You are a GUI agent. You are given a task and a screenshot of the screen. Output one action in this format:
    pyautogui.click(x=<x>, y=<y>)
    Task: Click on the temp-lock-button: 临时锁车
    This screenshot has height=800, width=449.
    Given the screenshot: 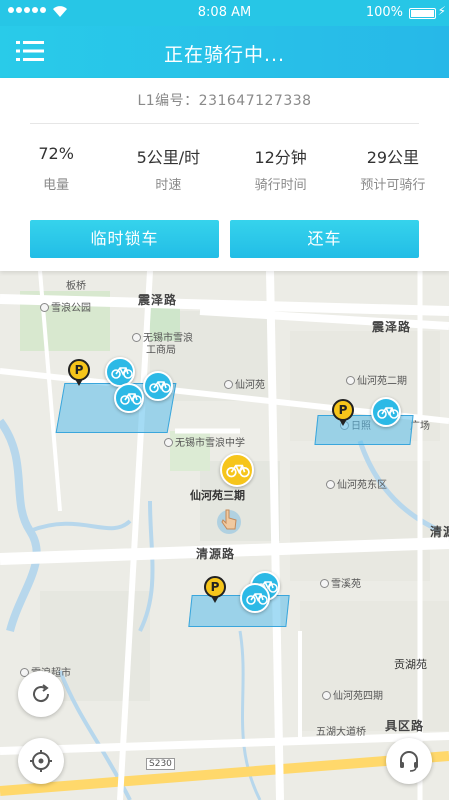 What is the action you would take?
    pyautogui.click(x=124, y=239)
    